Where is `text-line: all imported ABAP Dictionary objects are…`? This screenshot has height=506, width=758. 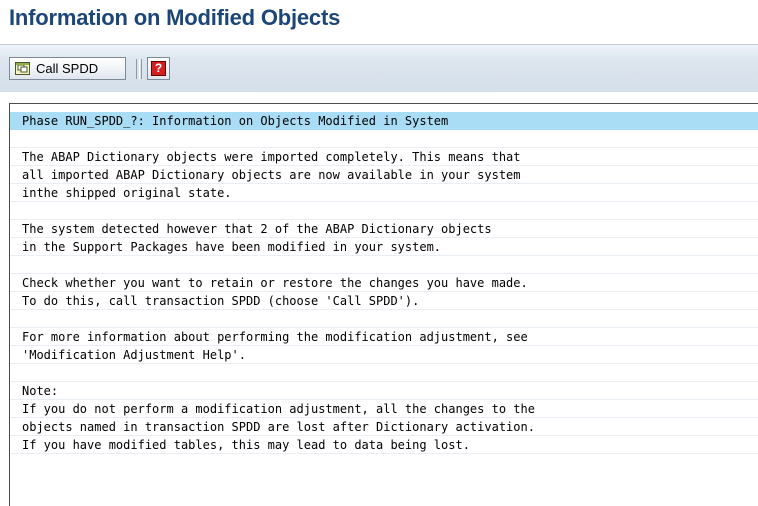
text-line: all imported ABAP Dictionary objects are… is located at coordinates (384, 175).